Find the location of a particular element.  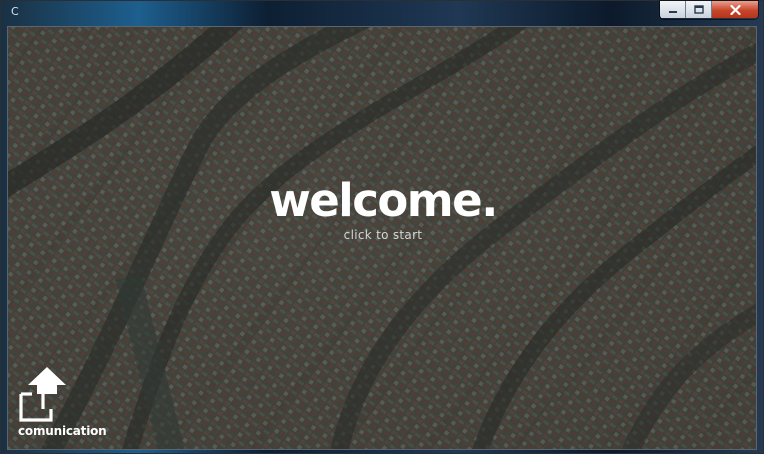

close-icon is located at coordinates (735, 9).